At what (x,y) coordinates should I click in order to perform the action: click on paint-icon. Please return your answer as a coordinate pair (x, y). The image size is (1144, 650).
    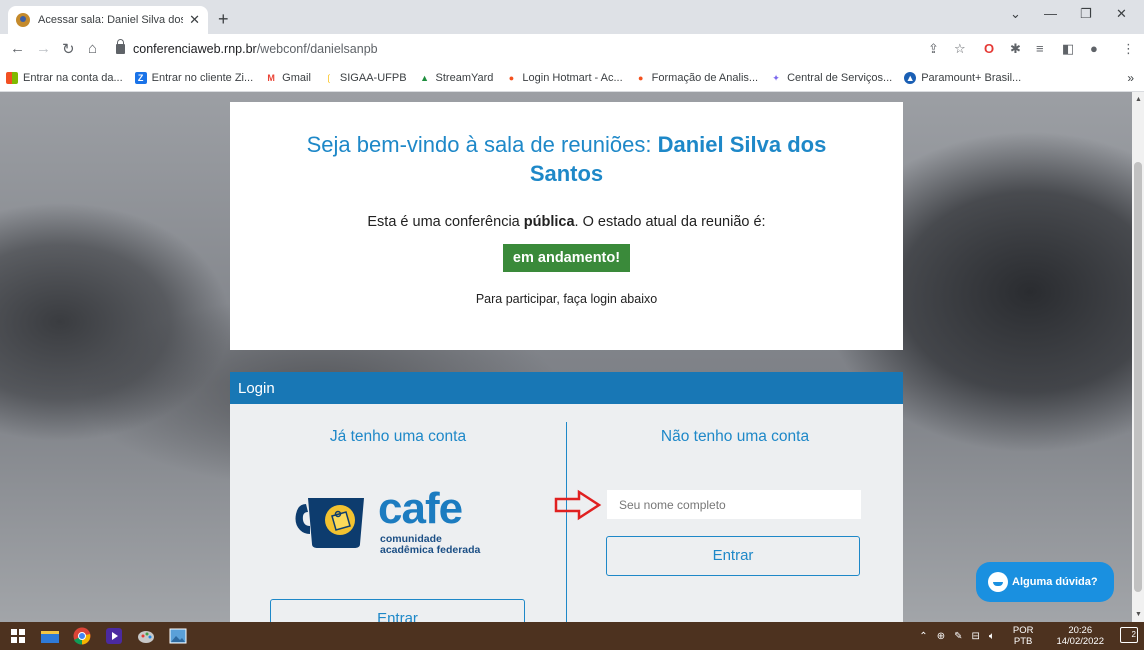
    Looking at the image, I should click on (146, 637).